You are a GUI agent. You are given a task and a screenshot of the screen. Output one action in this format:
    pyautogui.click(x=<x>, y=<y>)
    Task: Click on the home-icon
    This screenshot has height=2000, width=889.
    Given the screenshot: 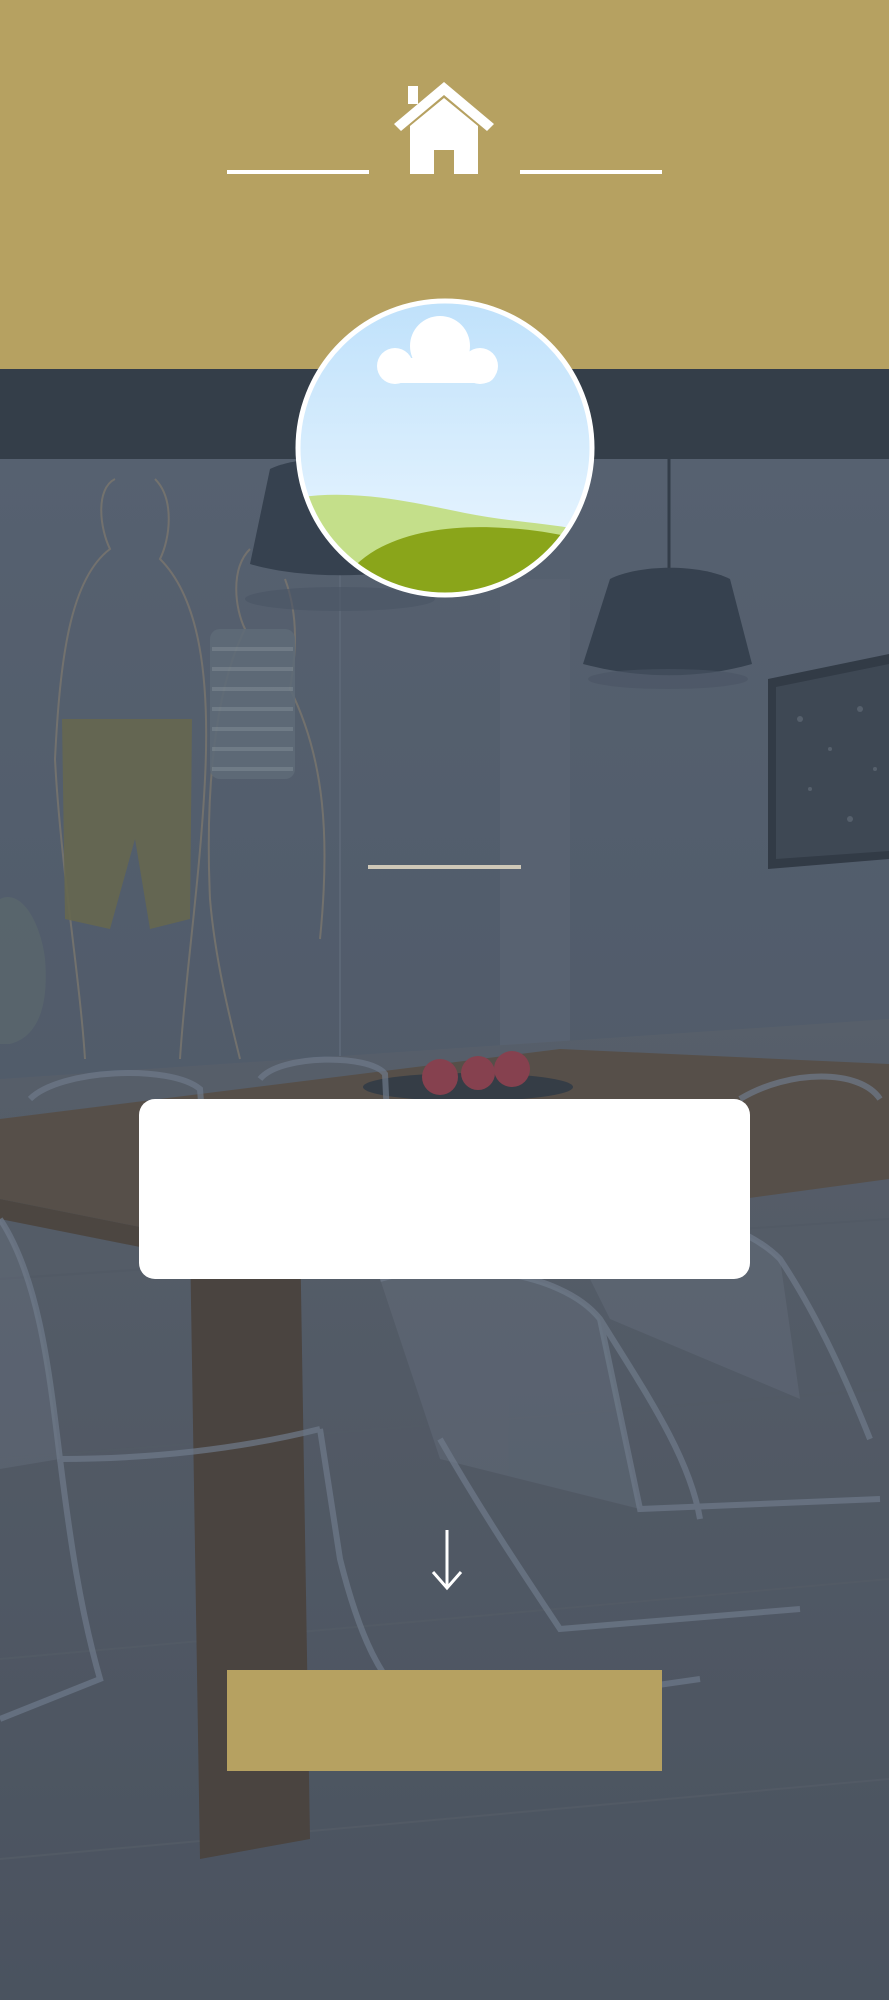 What is the action you would take?
    pyautogui.click(x=444, y=127)
    